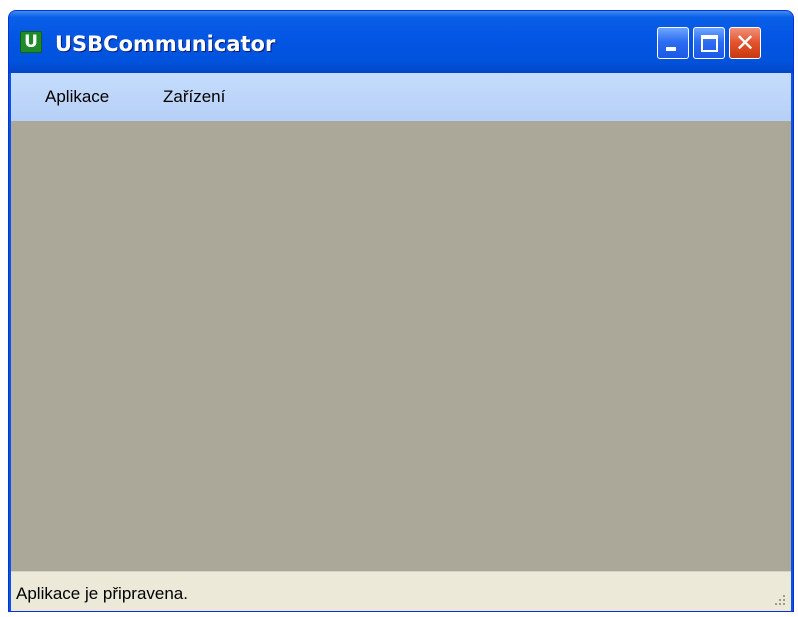 This screenshot has height=617, width=798. What do you see at coordinates (401, 42) in the screenshot?
I see `title-bar: U USBCommunicator ✕` at bounding box center [401, 42].